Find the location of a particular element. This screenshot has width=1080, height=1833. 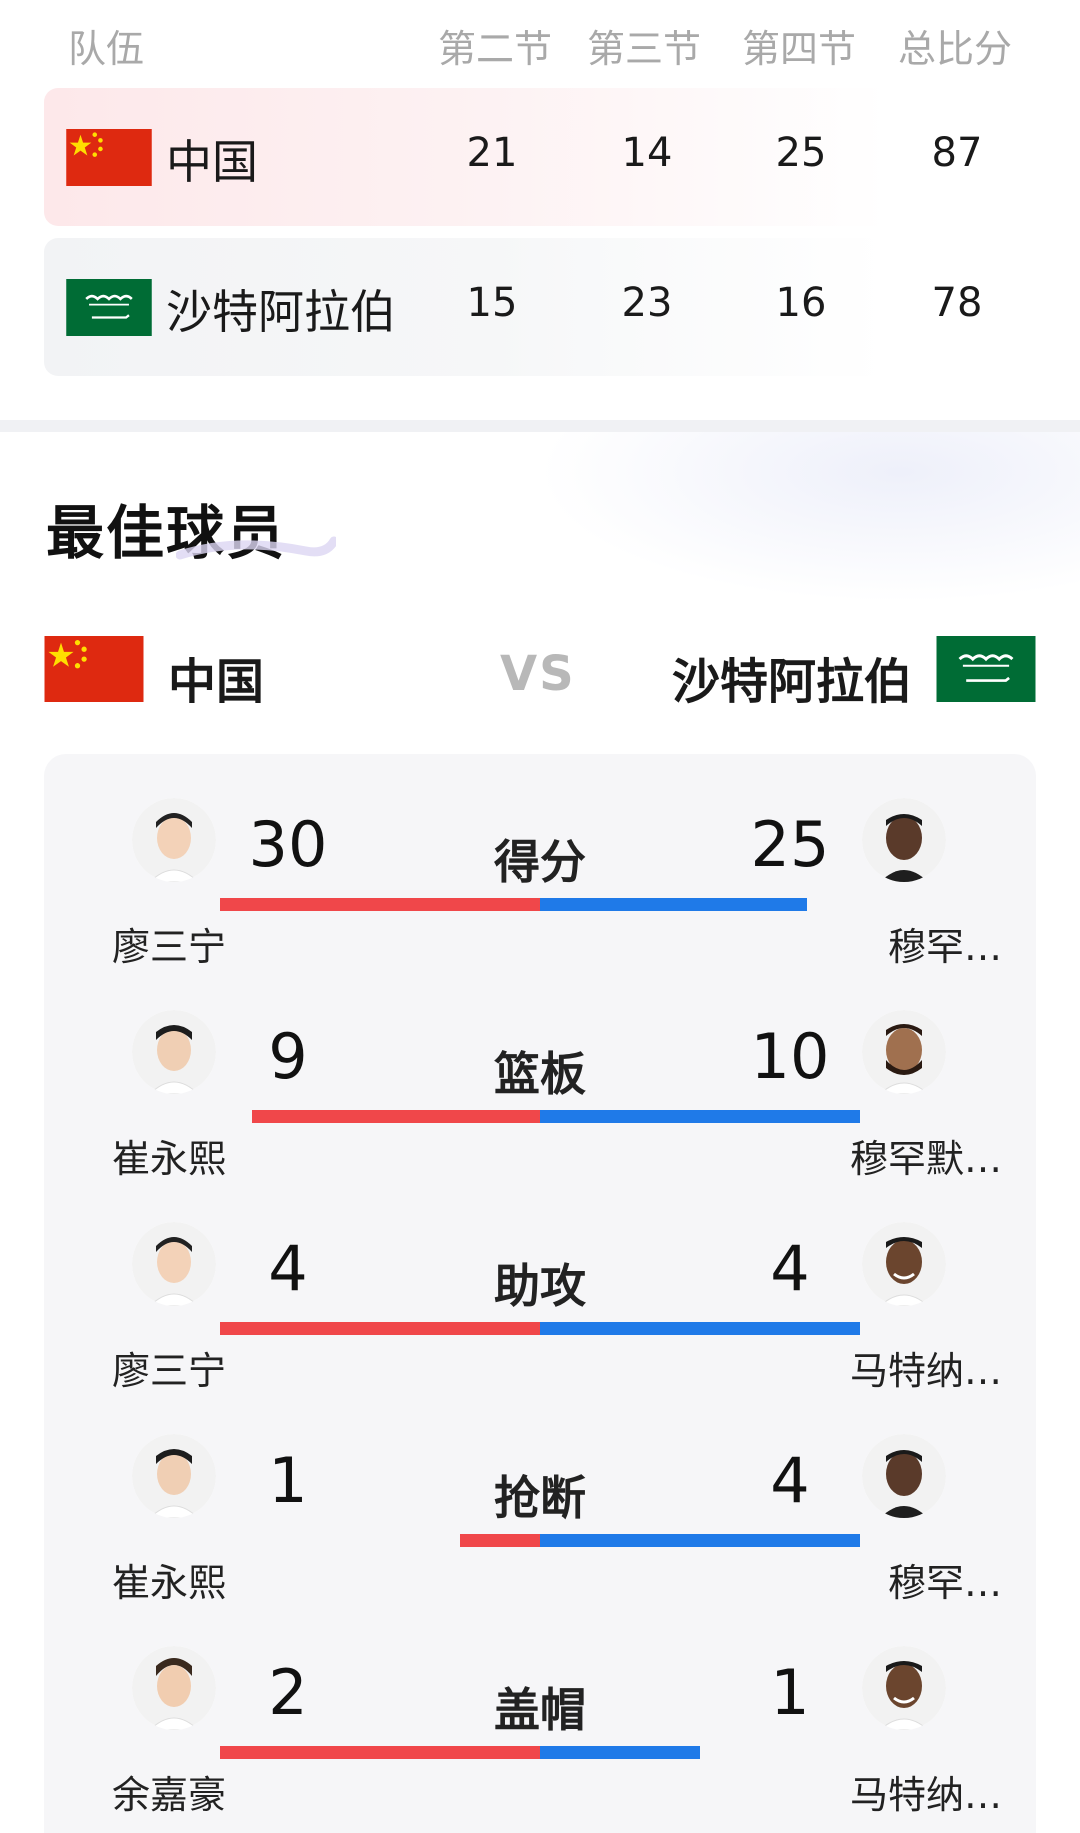

home-stat-value: 30 is located at coordinates (288, 844).